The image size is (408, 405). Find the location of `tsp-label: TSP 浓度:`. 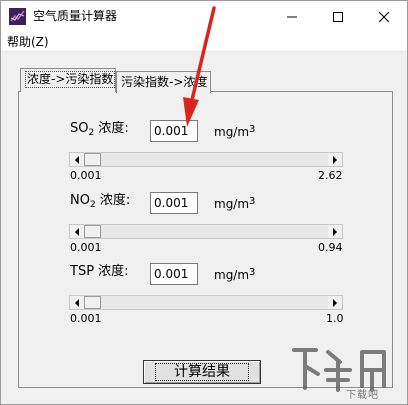

tsp-label: TSP 浓度: is located at coordinates (99, 271).